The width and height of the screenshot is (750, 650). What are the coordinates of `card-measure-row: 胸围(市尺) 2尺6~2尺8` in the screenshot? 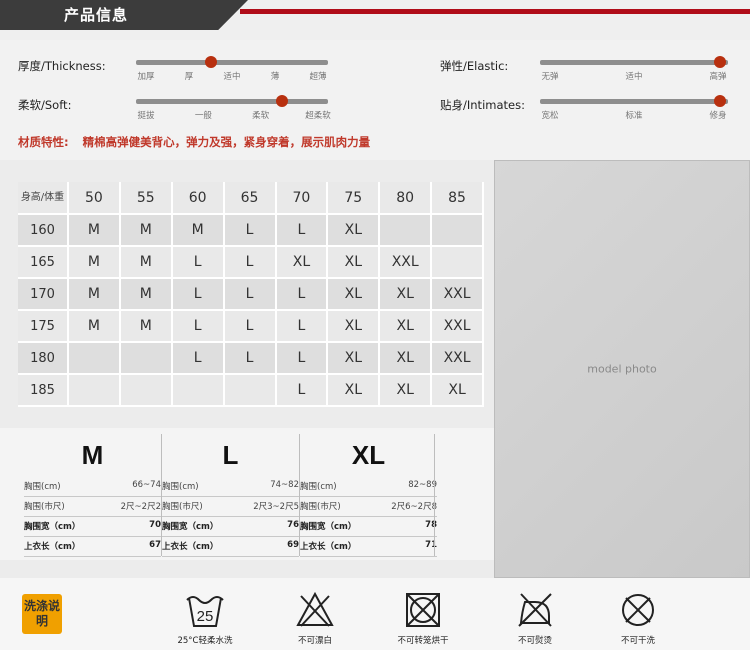 It's located at (368, 508).